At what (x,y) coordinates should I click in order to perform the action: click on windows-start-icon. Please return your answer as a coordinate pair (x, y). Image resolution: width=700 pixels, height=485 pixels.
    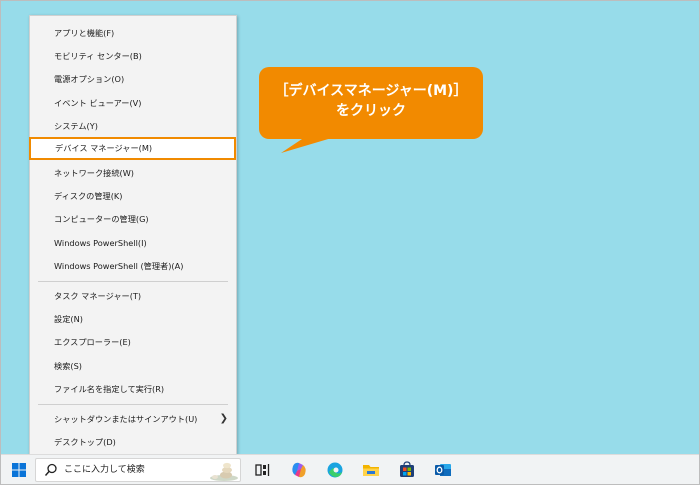
    Looking at the image, I should click on (19, 470).